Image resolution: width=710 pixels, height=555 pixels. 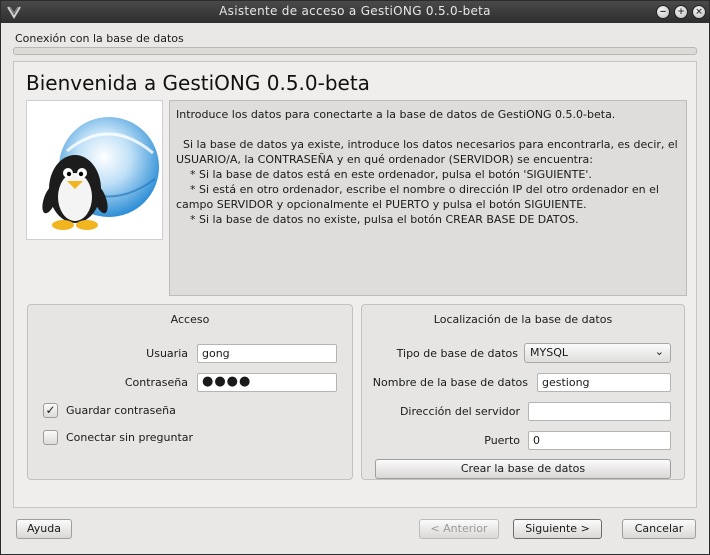 I want to click on db-type-label: Tipo de base de datos, so click(x=457, y=353).